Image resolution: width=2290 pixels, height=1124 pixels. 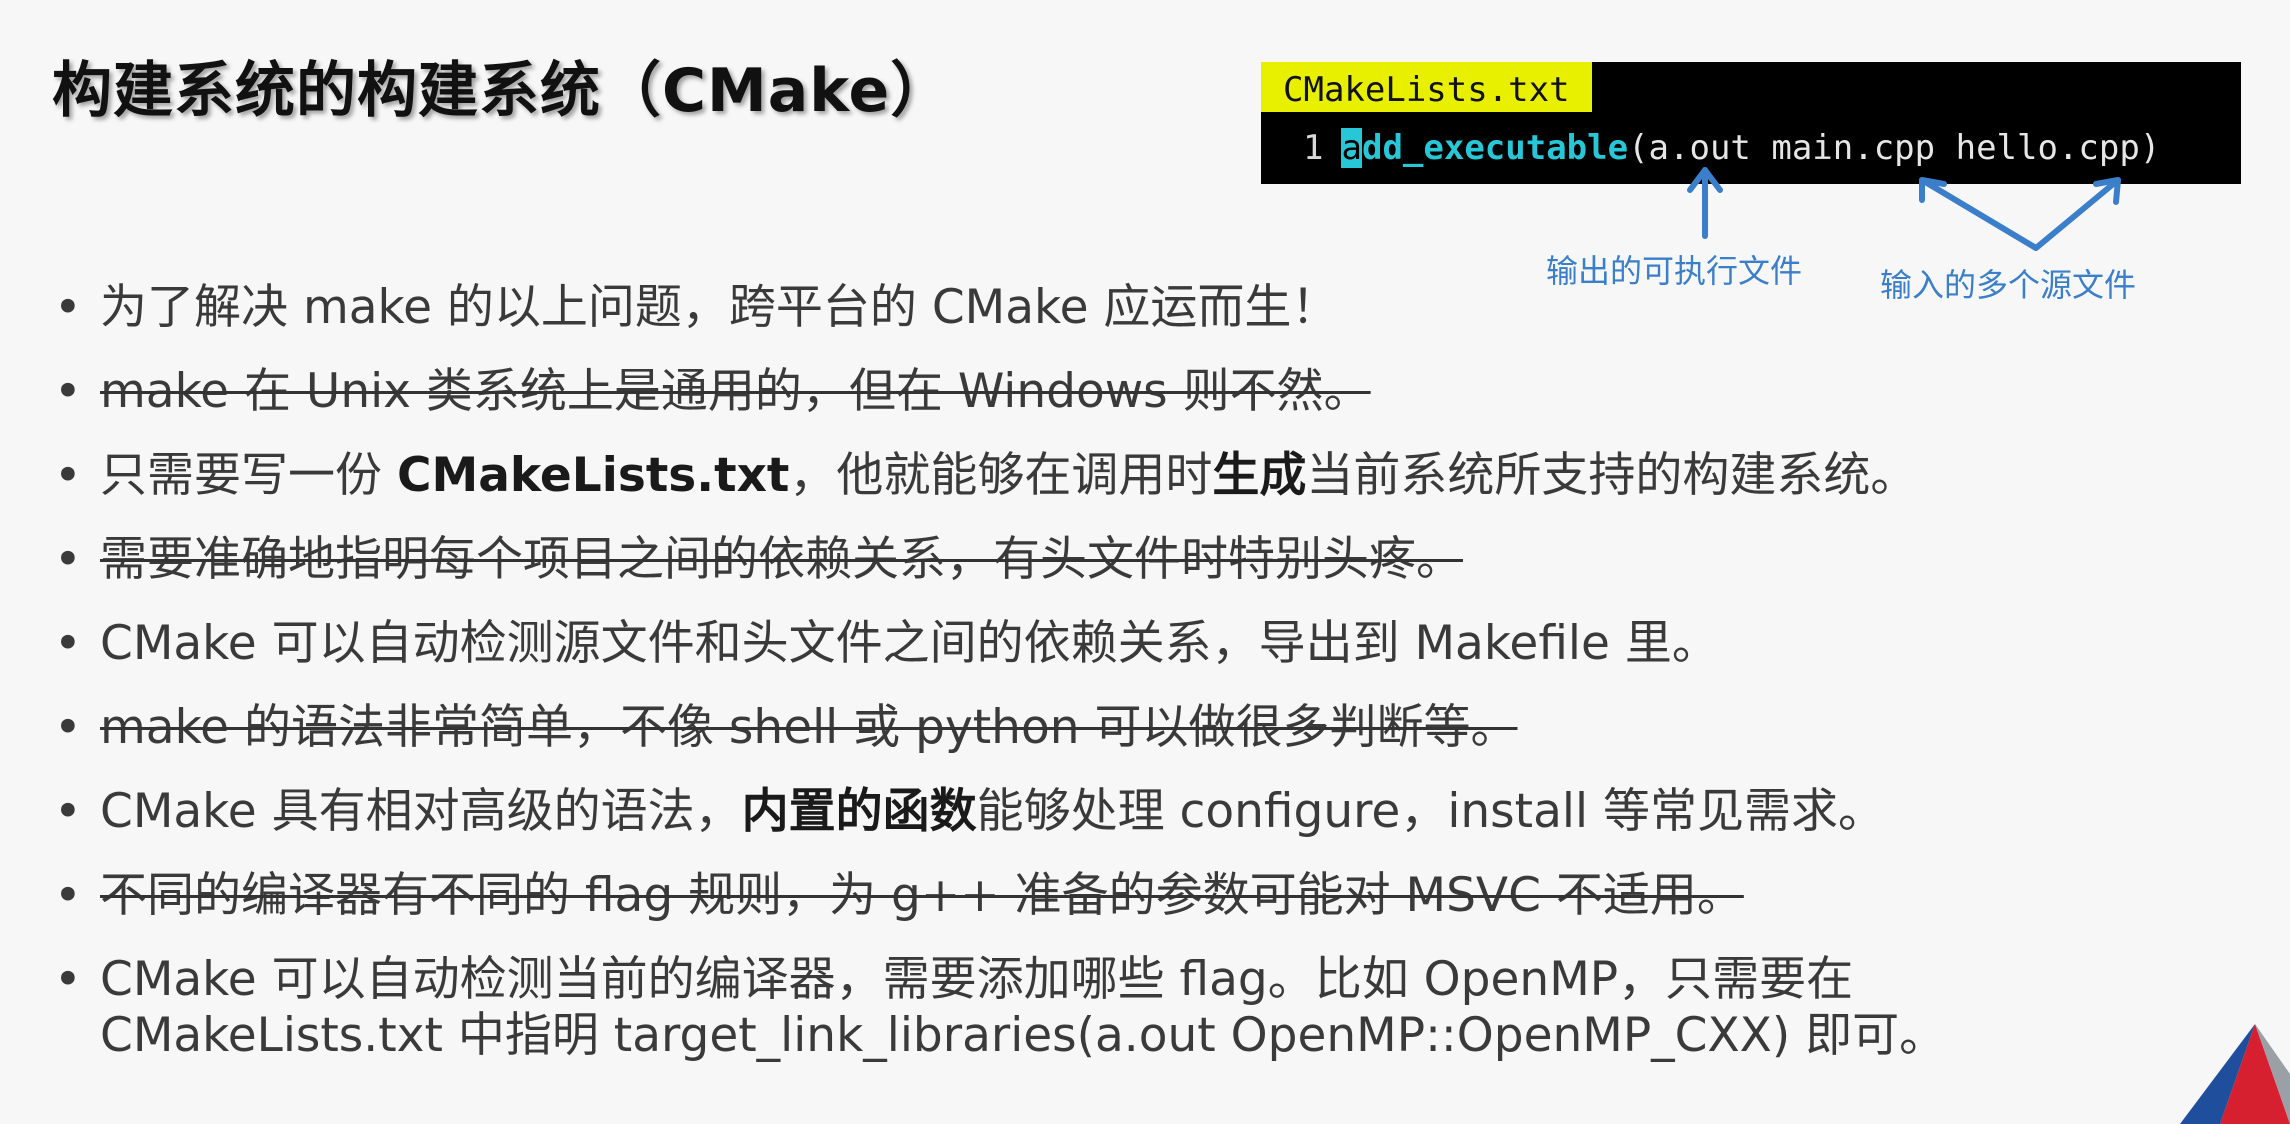 I want to click on bullet-bold-text: CMakeLists.txt, so click(x=593, y=475).